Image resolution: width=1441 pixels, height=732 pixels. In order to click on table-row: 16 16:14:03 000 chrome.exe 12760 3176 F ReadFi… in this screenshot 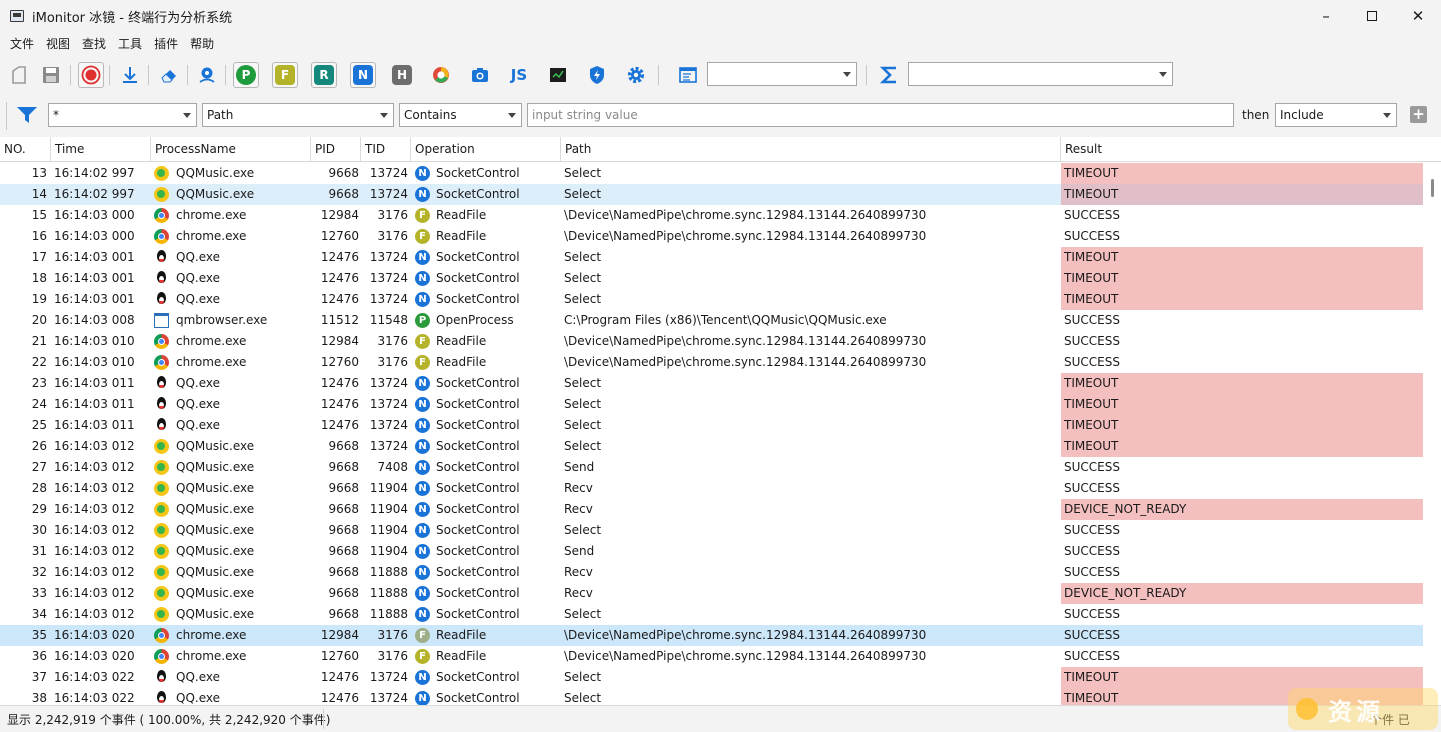, I will do `click(711, 236)`.